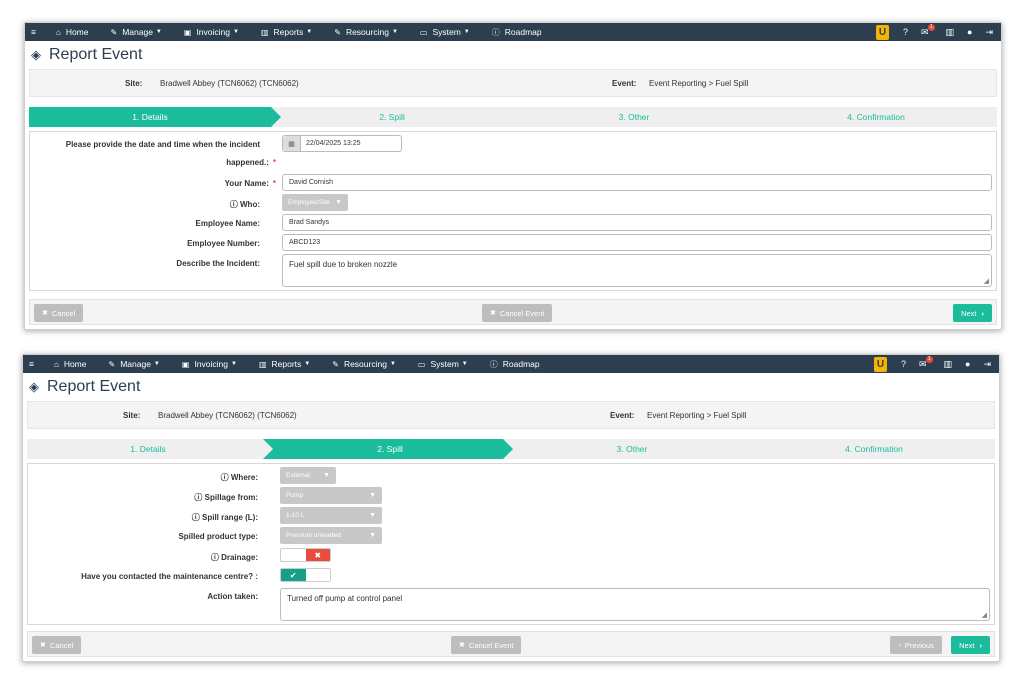 The width and height of the screenshot is (1024, 692). Describe the element at coordinates (227, 415) in the screenshot. I see `site-value: Bradwell Abbey (TCN6062) (TCN6062)` at that location.